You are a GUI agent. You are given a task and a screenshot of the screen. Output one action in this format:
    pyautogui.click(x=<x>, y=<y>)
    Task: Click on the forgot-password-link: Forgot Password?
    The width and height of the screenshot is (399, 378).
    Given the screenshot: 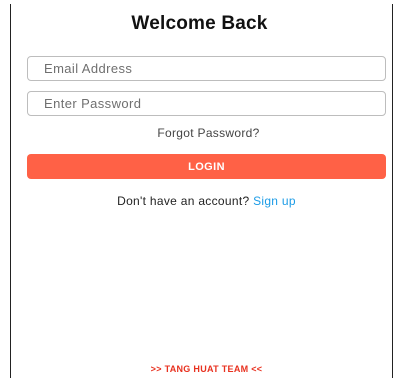 What is the action you would take?
    pyautogui.click(x=199, y=133)
    